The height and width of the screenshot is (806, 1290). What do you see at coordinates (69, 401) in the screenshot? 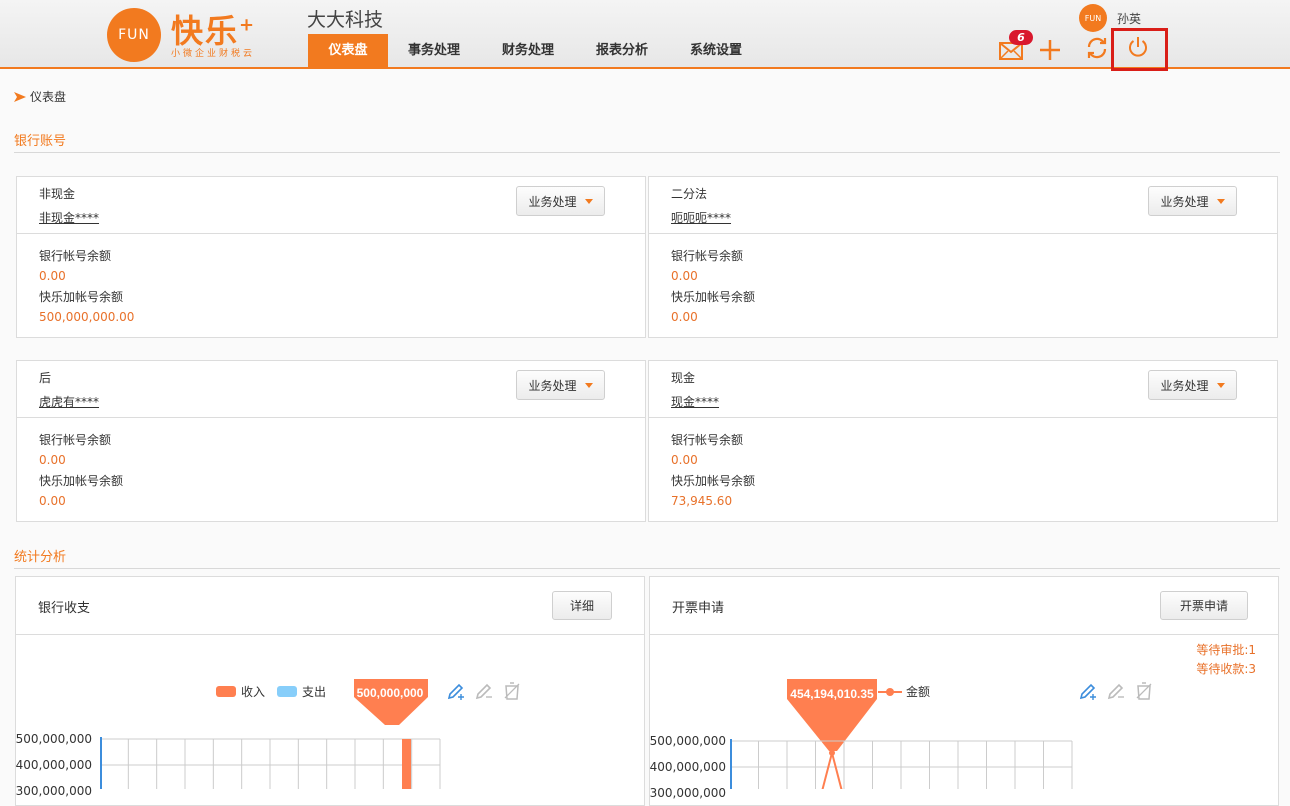
I see `account-number-link: 虎虎有****` at bounding box center [69, 401].